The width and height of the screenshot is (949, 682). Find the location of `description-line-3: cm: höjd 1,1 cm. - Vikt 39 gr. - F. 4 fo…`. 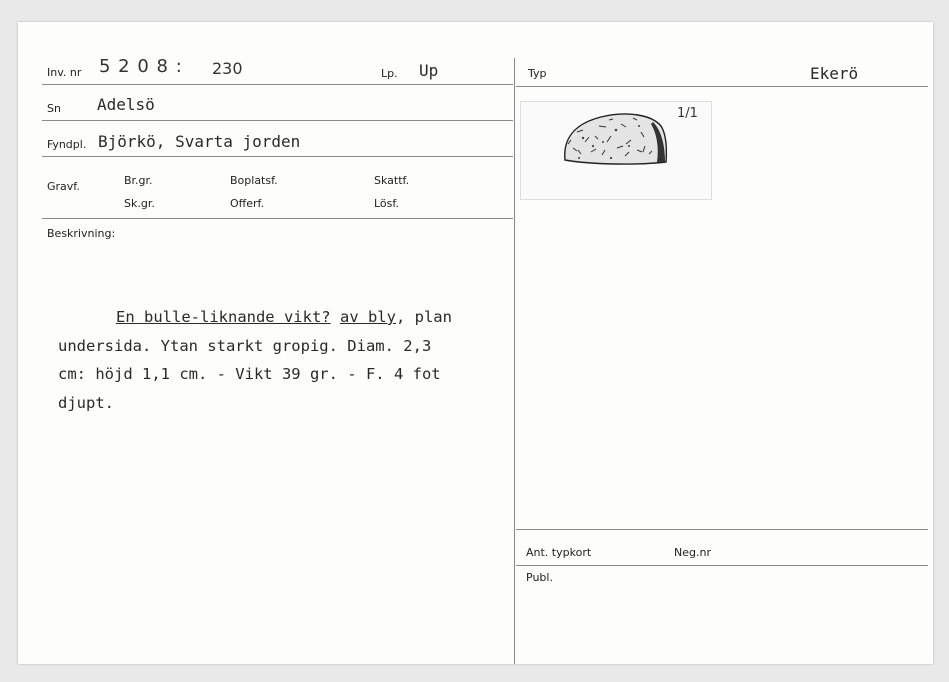

description-line-3: cm: höjd 1,1 cm. - Vikt 39 gr. - F. 4 fo… is located at coordinates (249, 374).